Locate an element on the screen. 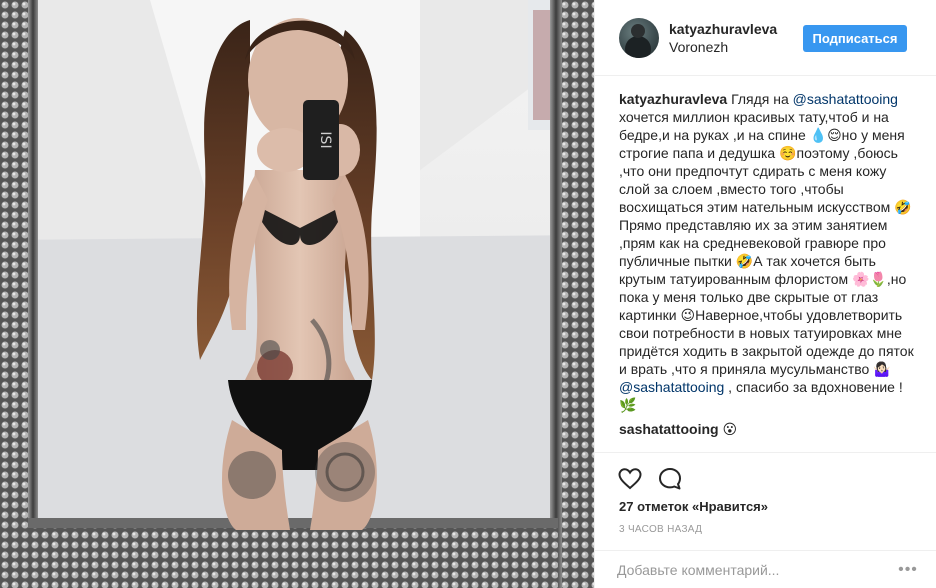 The image size is (936, 588). post-actions: 27 отметок «Нравится» 3 часов назад is located at coordinates (765, 507).